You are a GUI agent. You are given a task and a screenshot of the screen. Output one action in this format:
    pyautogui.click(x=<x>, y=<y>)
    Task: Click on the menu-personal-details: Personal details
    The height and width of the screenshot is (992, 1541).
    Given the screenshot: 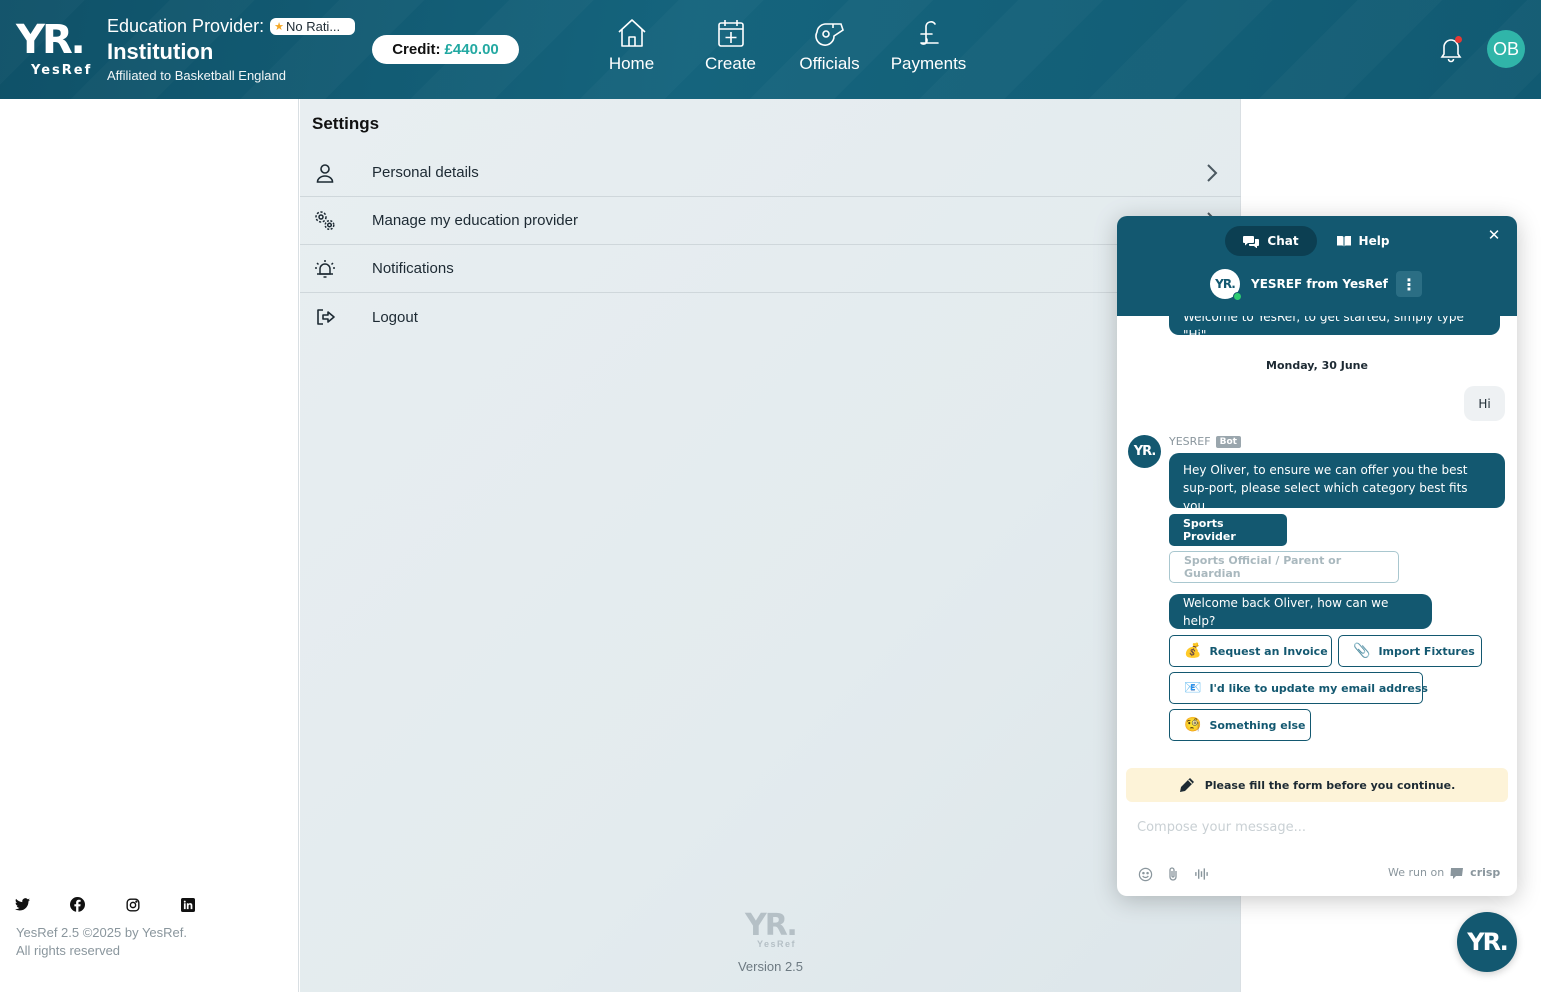 What is the action you would take?
    pyautogui.click(x=770, y=173)
    